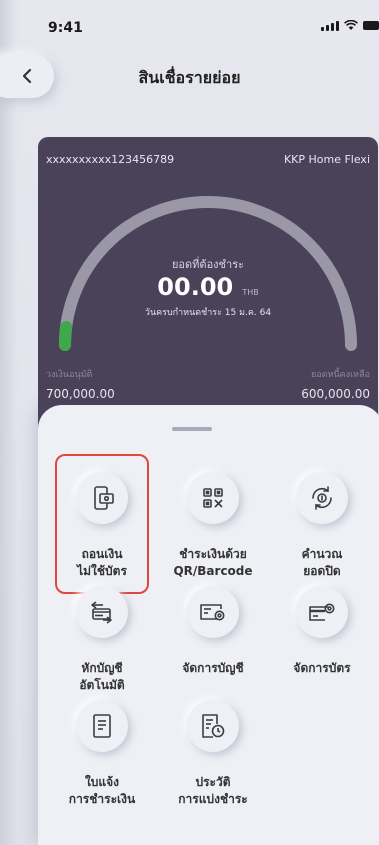 Image resolution: width=379 pixels, height=845 pixels. What do you see at coordinates (213, 526) in the screenshot?
I see `menu-qr-payment: ชำระเงินด้วย QR/Barcode` at bounding box center [213, 526].